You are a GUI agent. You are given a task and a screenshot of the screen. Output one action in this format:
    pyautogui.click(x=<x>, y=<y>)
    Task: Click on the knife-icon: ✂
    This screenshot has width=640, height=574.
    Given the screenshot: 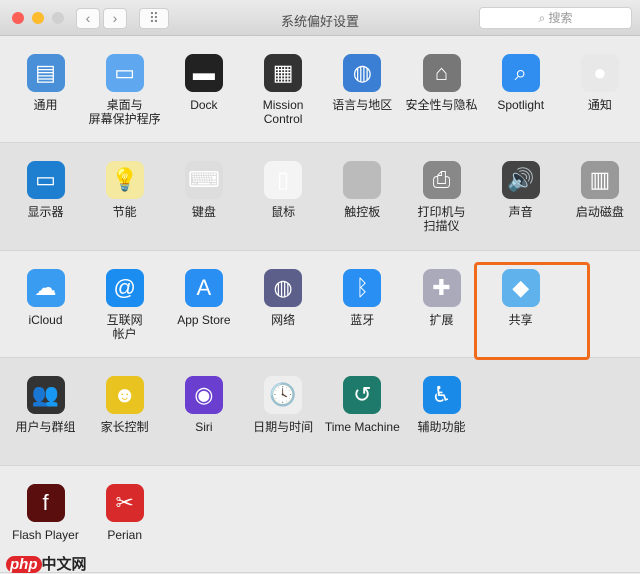 What is the action you would take?
    pyautogui.click(x=124, y=502)
    